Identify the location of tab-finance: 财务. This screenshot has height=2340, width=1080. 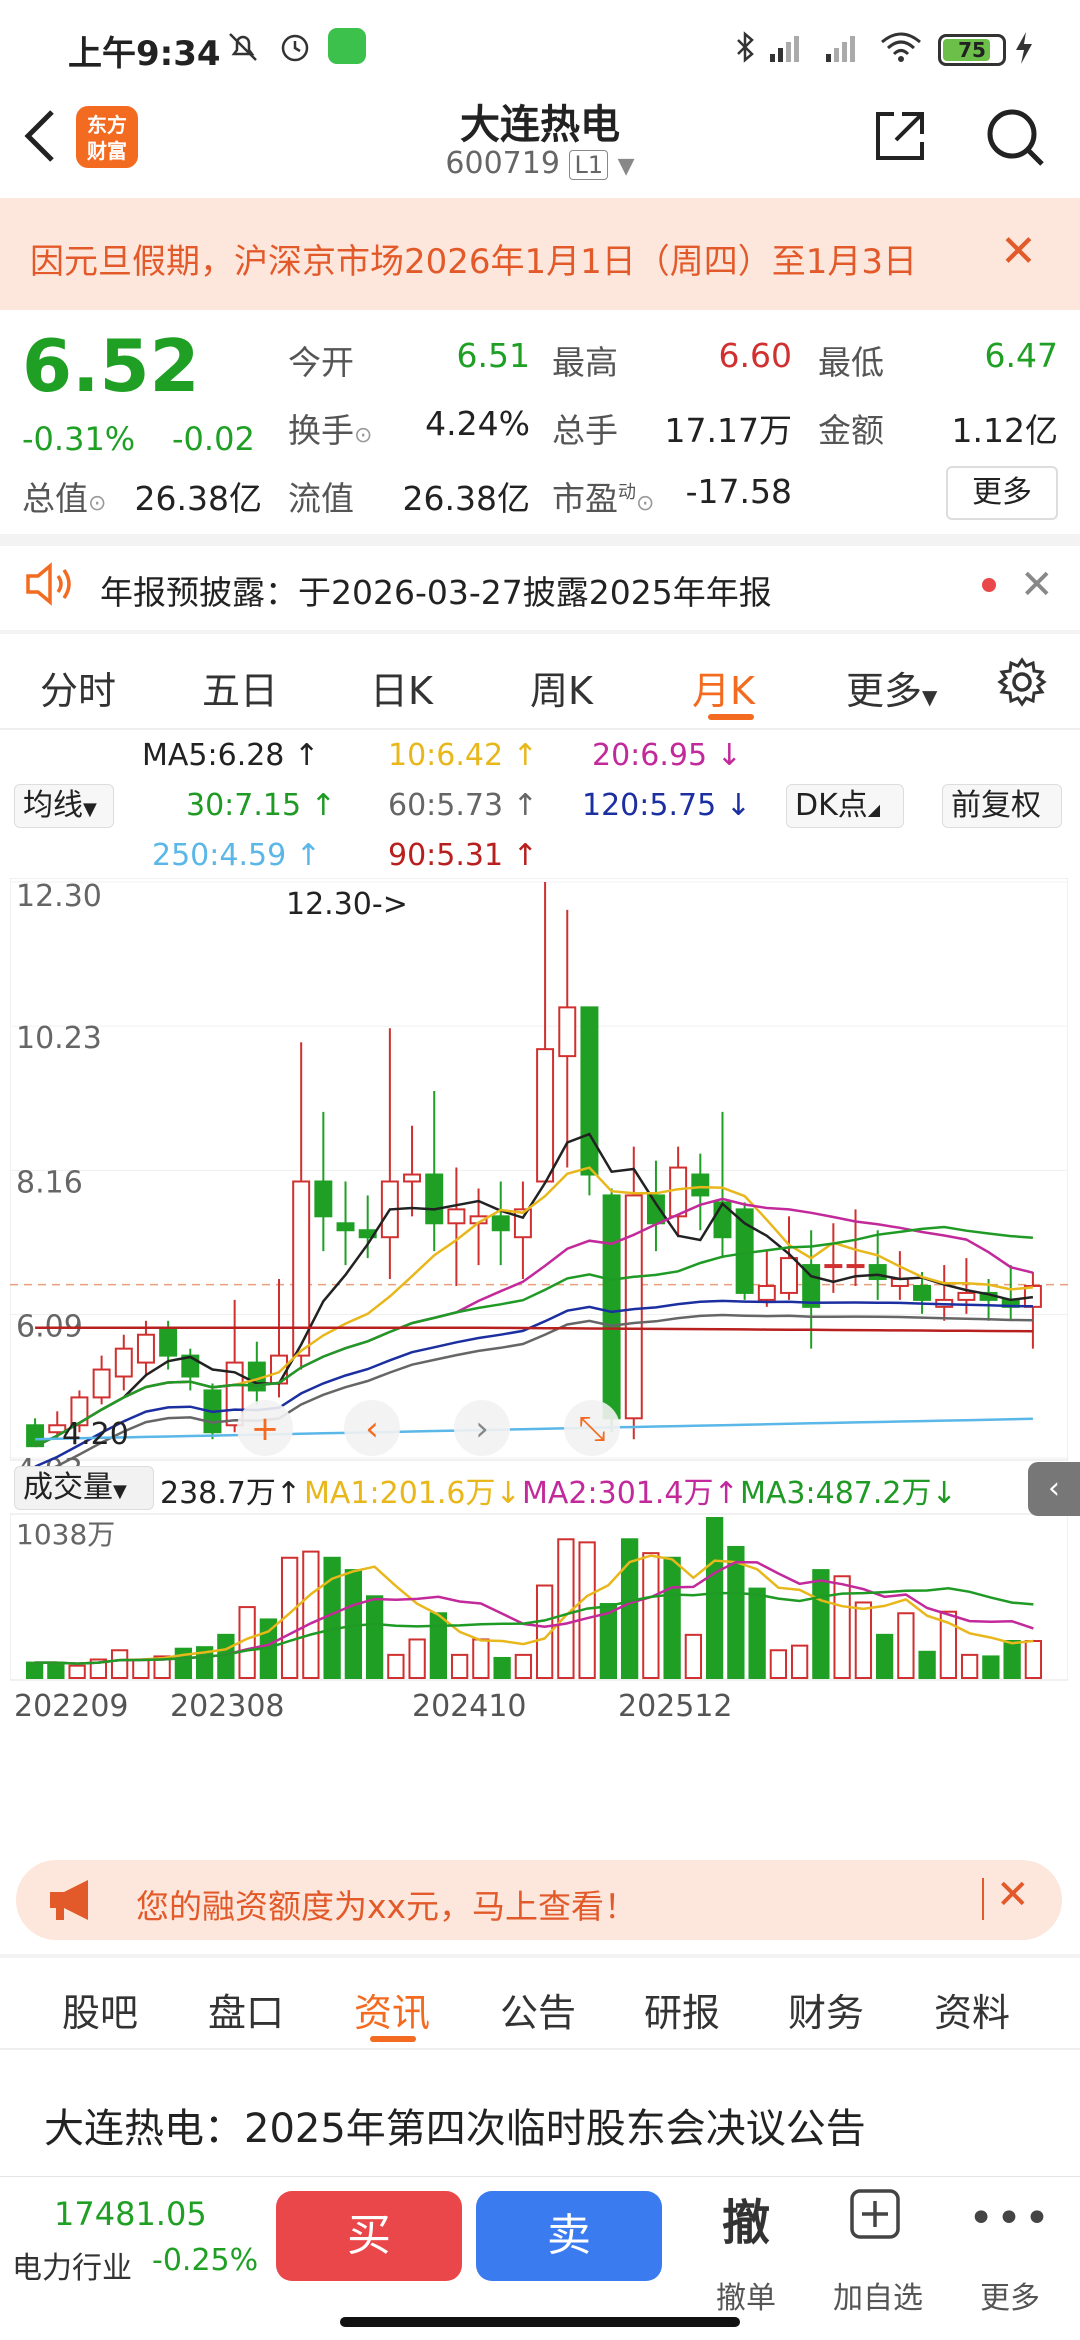
(826, 2009).